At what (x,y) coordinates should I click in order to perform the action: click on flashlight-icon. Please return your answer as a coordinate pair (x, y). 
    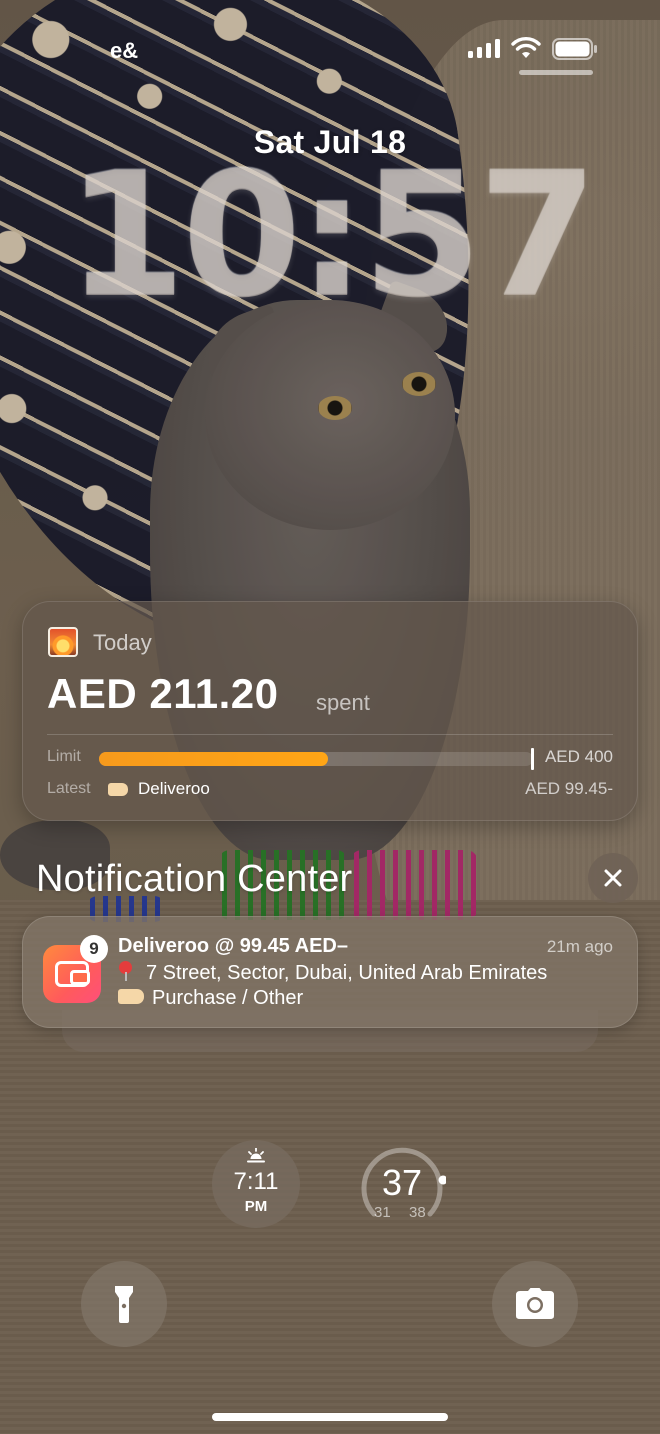
    Looking at the image, I should click on (124, 1304).